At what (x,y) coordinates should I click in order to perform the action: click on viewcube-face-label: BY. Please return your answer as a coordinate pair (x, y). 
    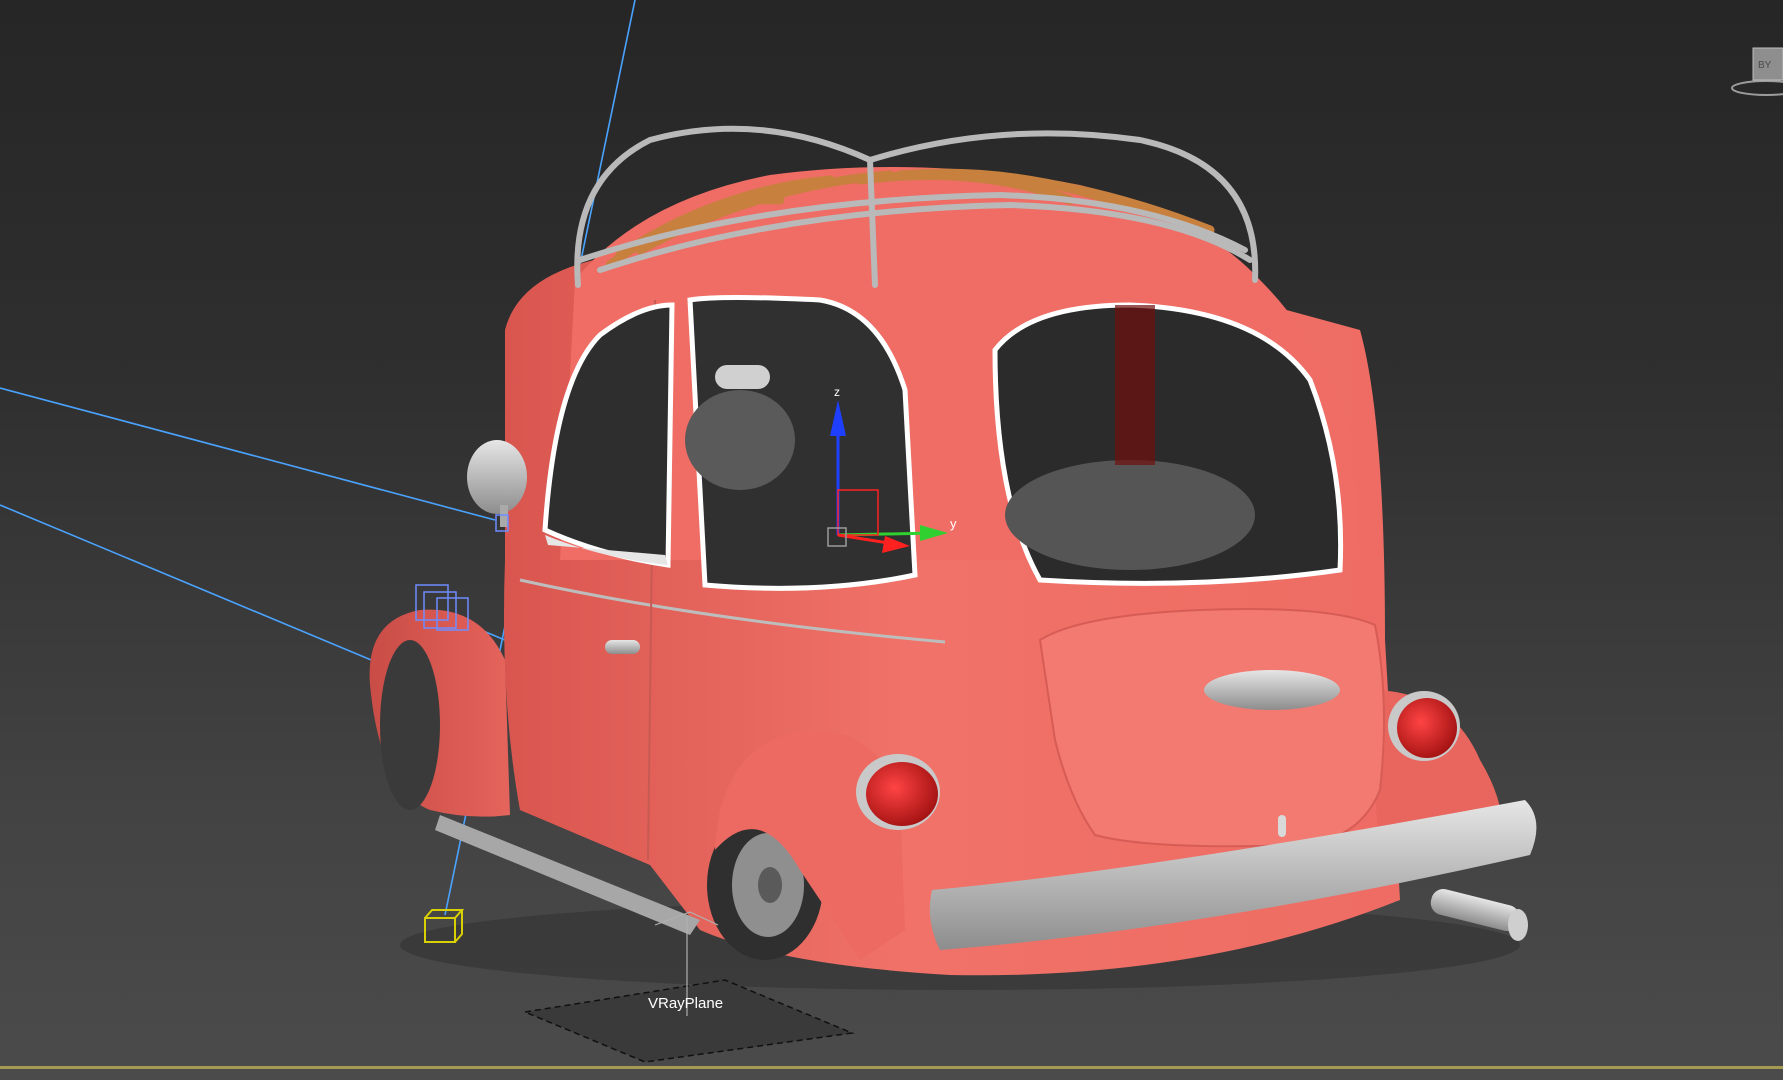
    Looking at the image, I should click on (1765, 65).